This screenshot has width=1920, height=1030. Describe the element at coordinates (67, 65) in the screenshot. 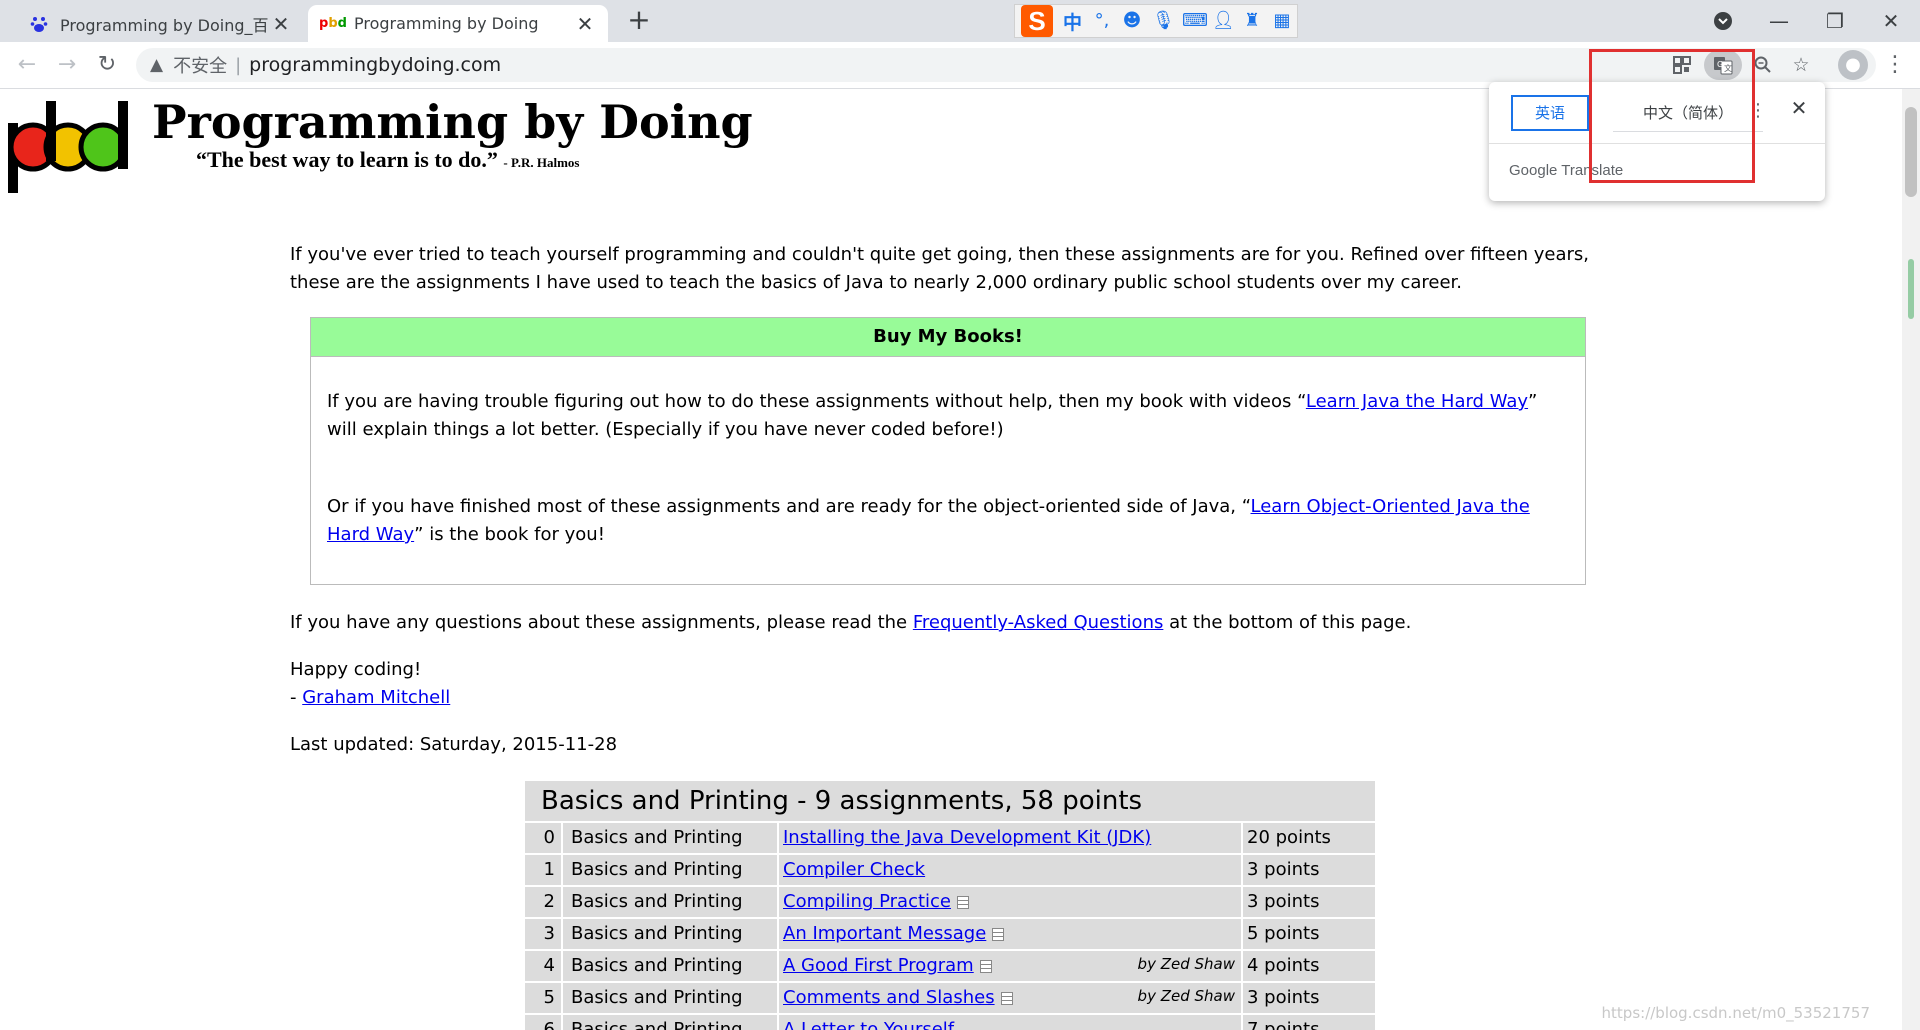

I see `forward-arrow-icon: →` at that location.